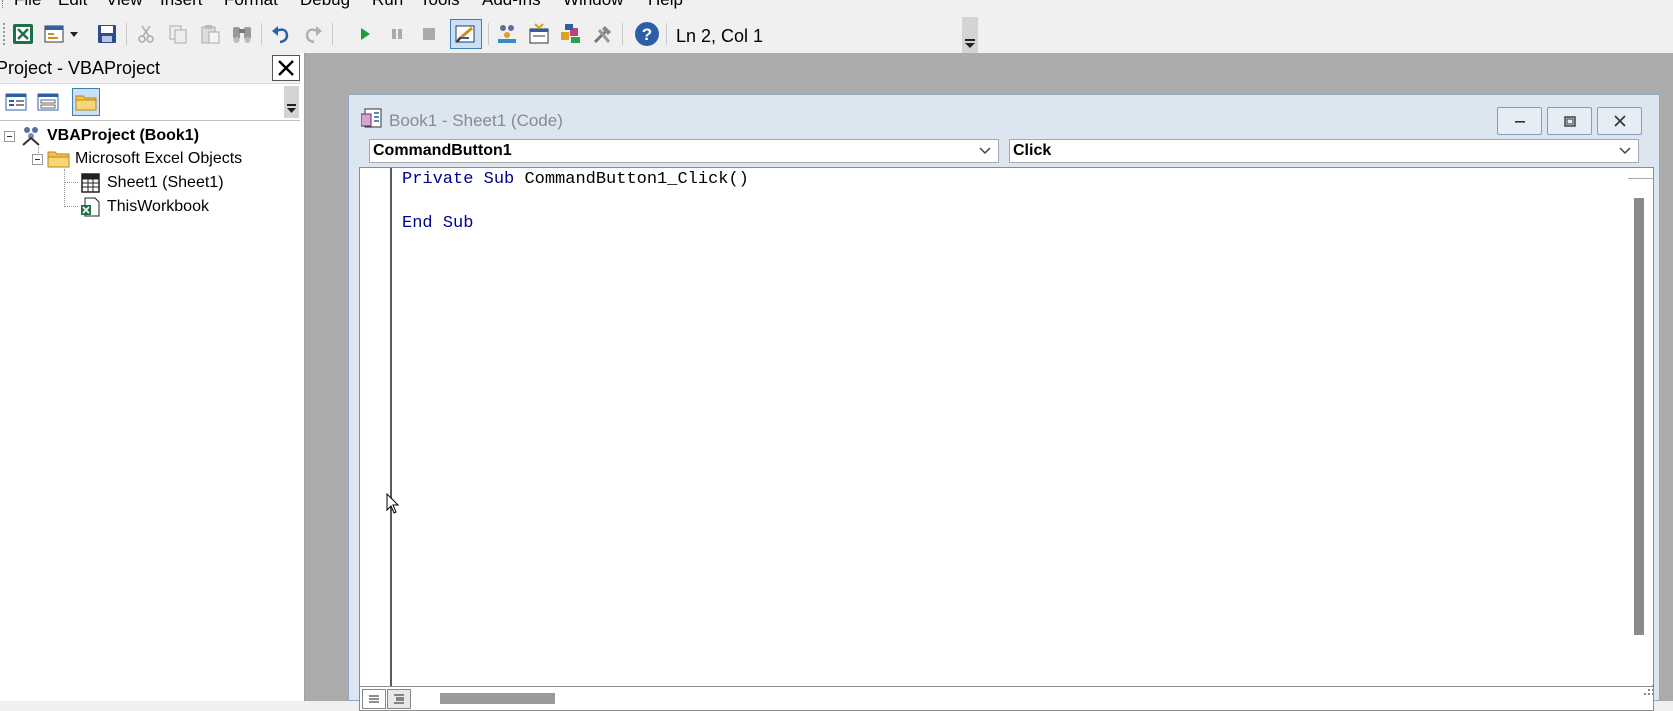 This screenshot has height=711, width=1673. Describe the element at coordinates (387, 5) in the screenshot. I see `menu-run: Run` at that location.